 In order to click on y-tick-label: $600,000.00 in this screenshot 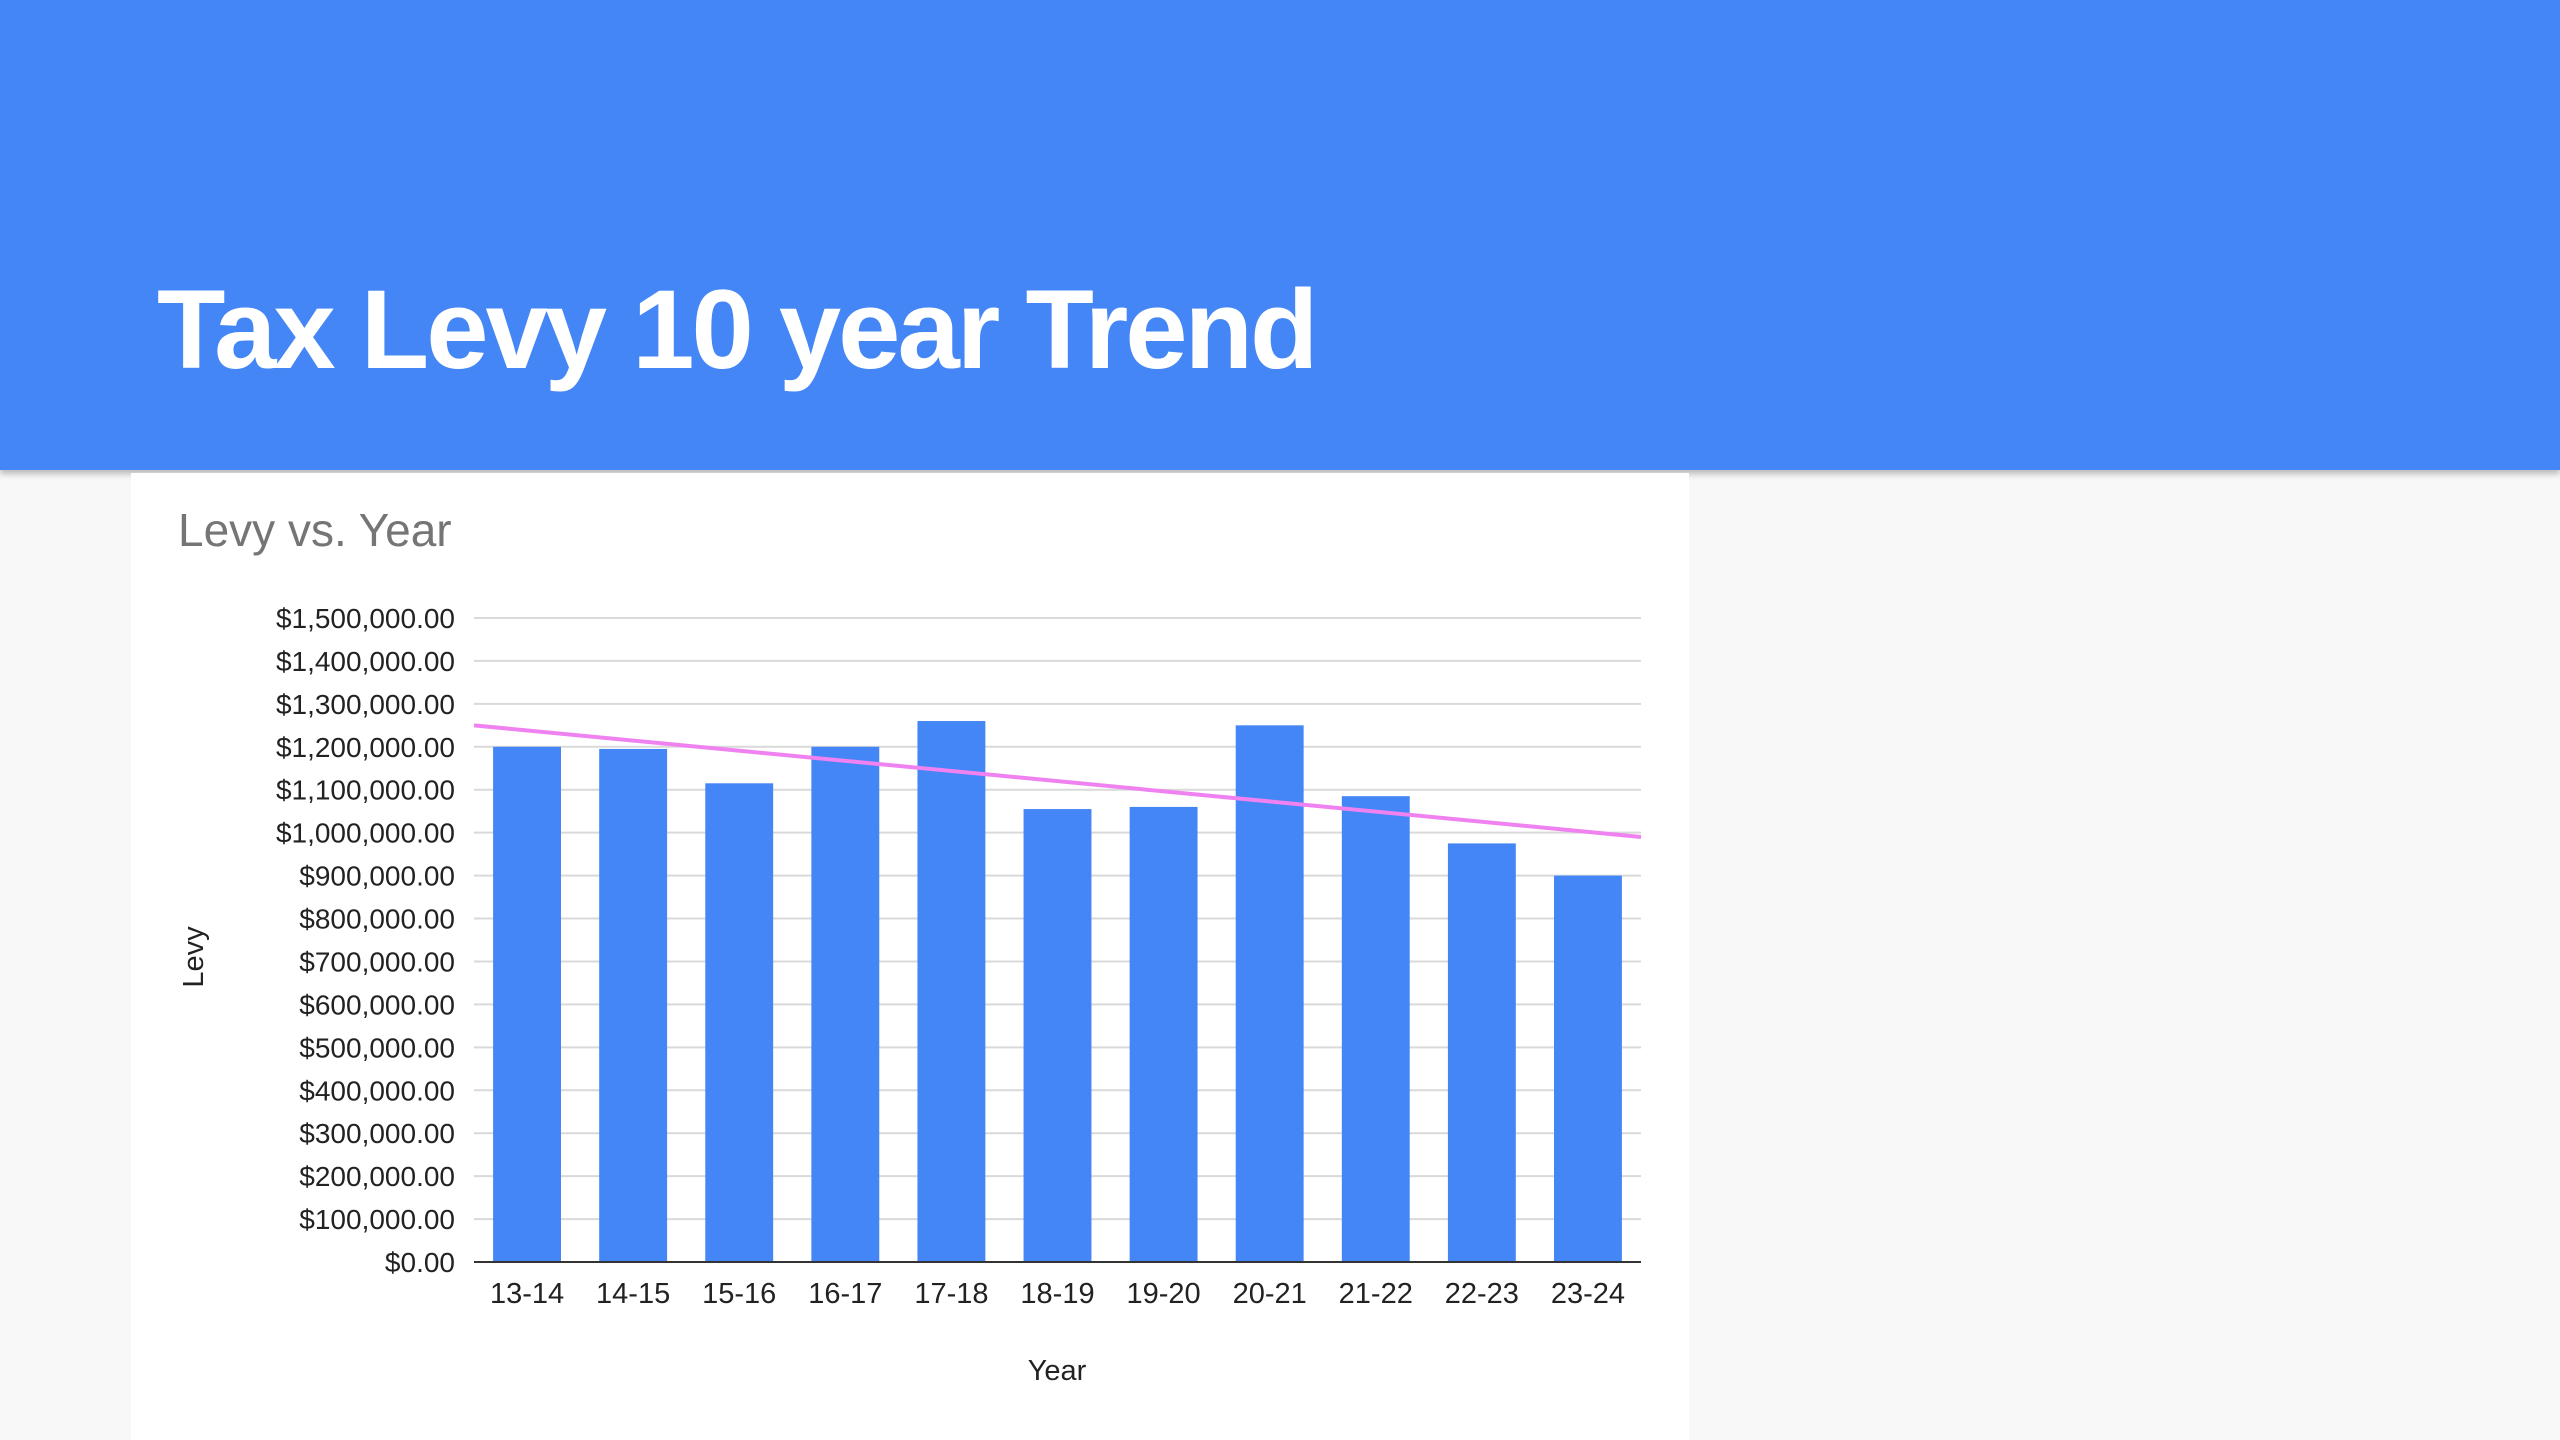, I will do `click(377, 1004)`.